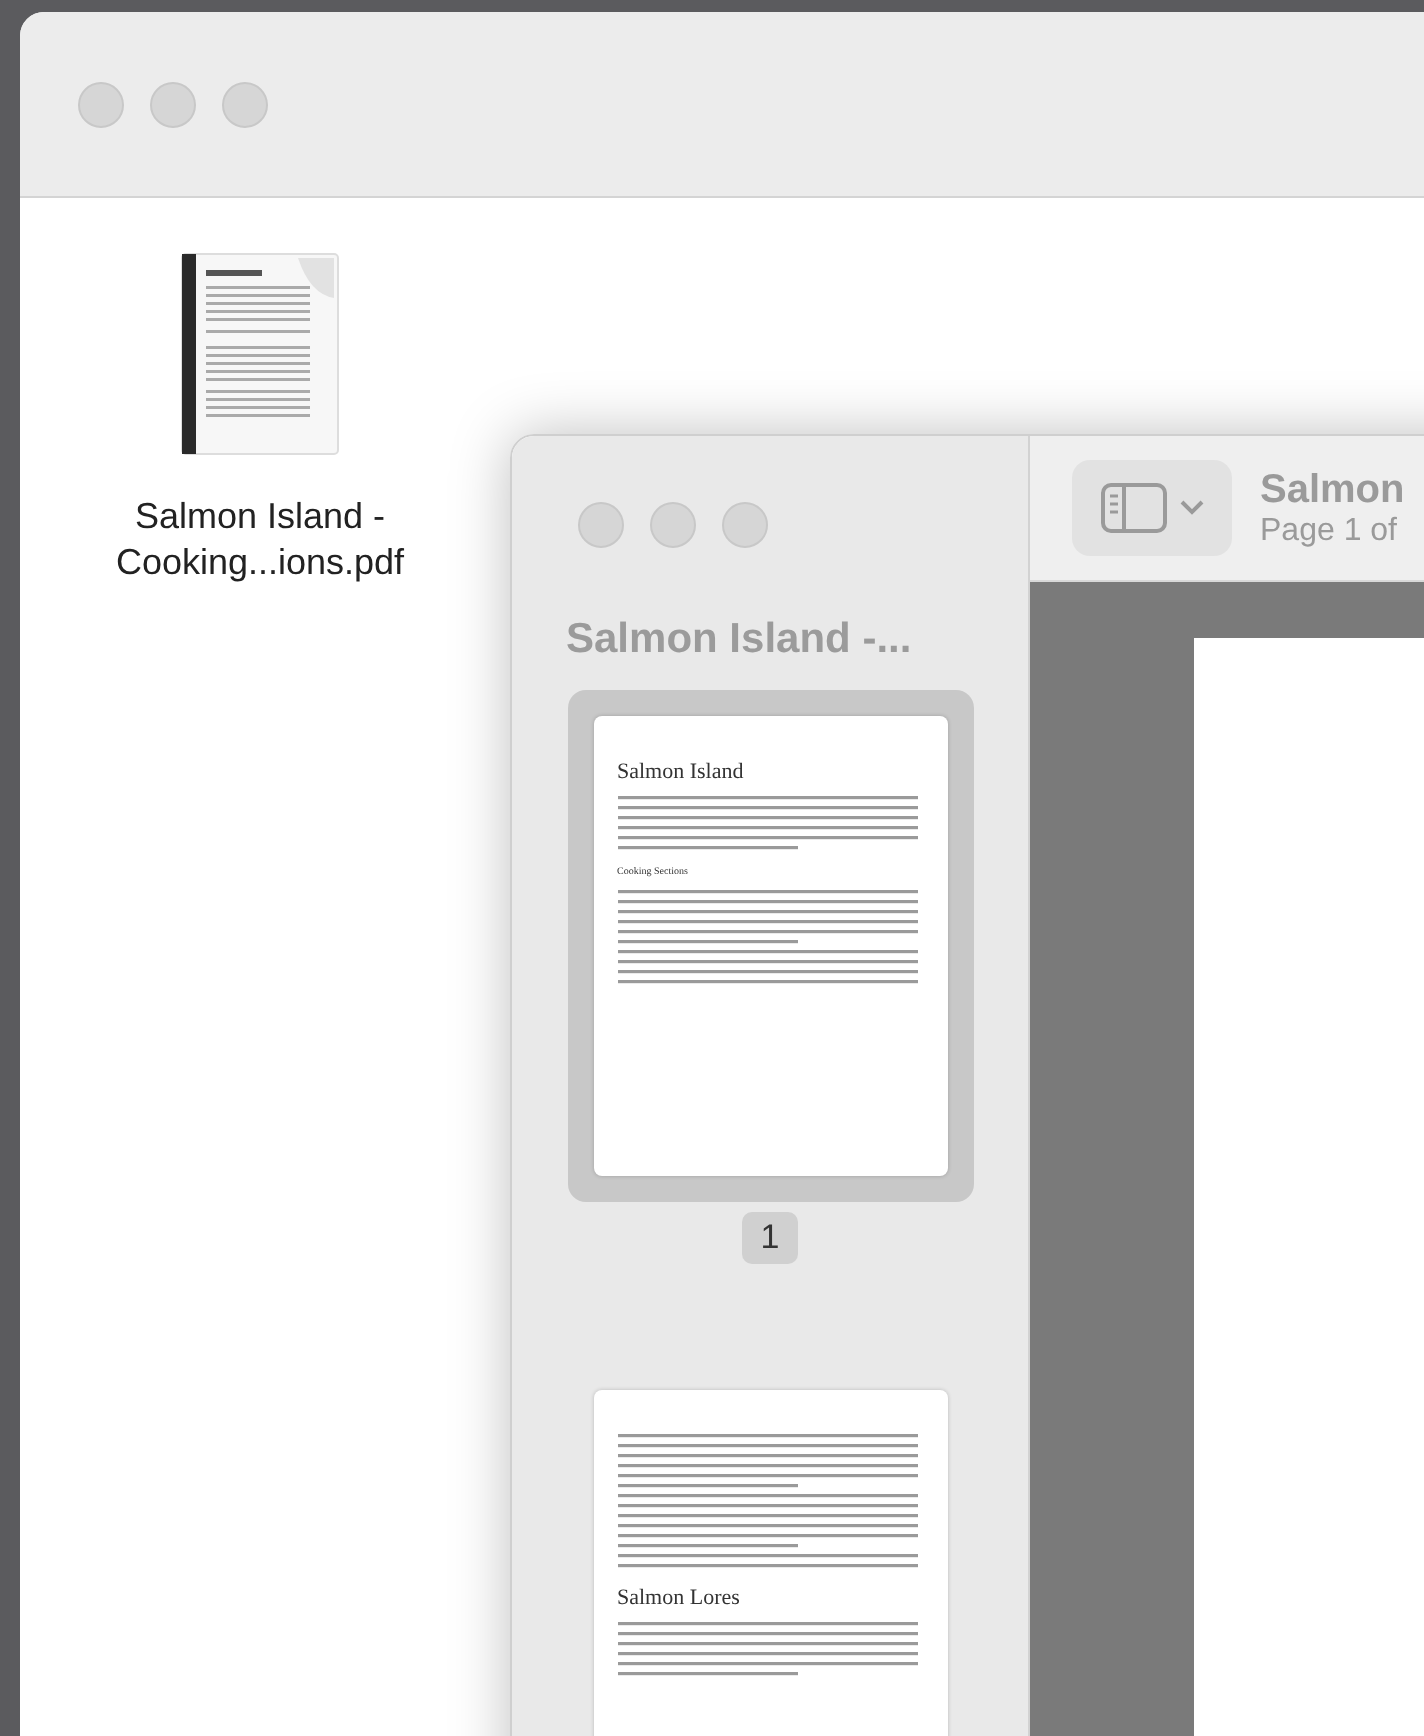 This screenshot has width=1424, height=1736. What do you see at coordinates (681, 772) in the screenshot?
I see `page-heading: Salmon Island` at bounding box center [681, 772].